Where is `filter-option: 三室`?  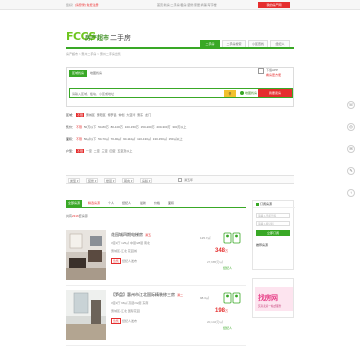 filter-option: 三室 is located at coordinates (105, 151).